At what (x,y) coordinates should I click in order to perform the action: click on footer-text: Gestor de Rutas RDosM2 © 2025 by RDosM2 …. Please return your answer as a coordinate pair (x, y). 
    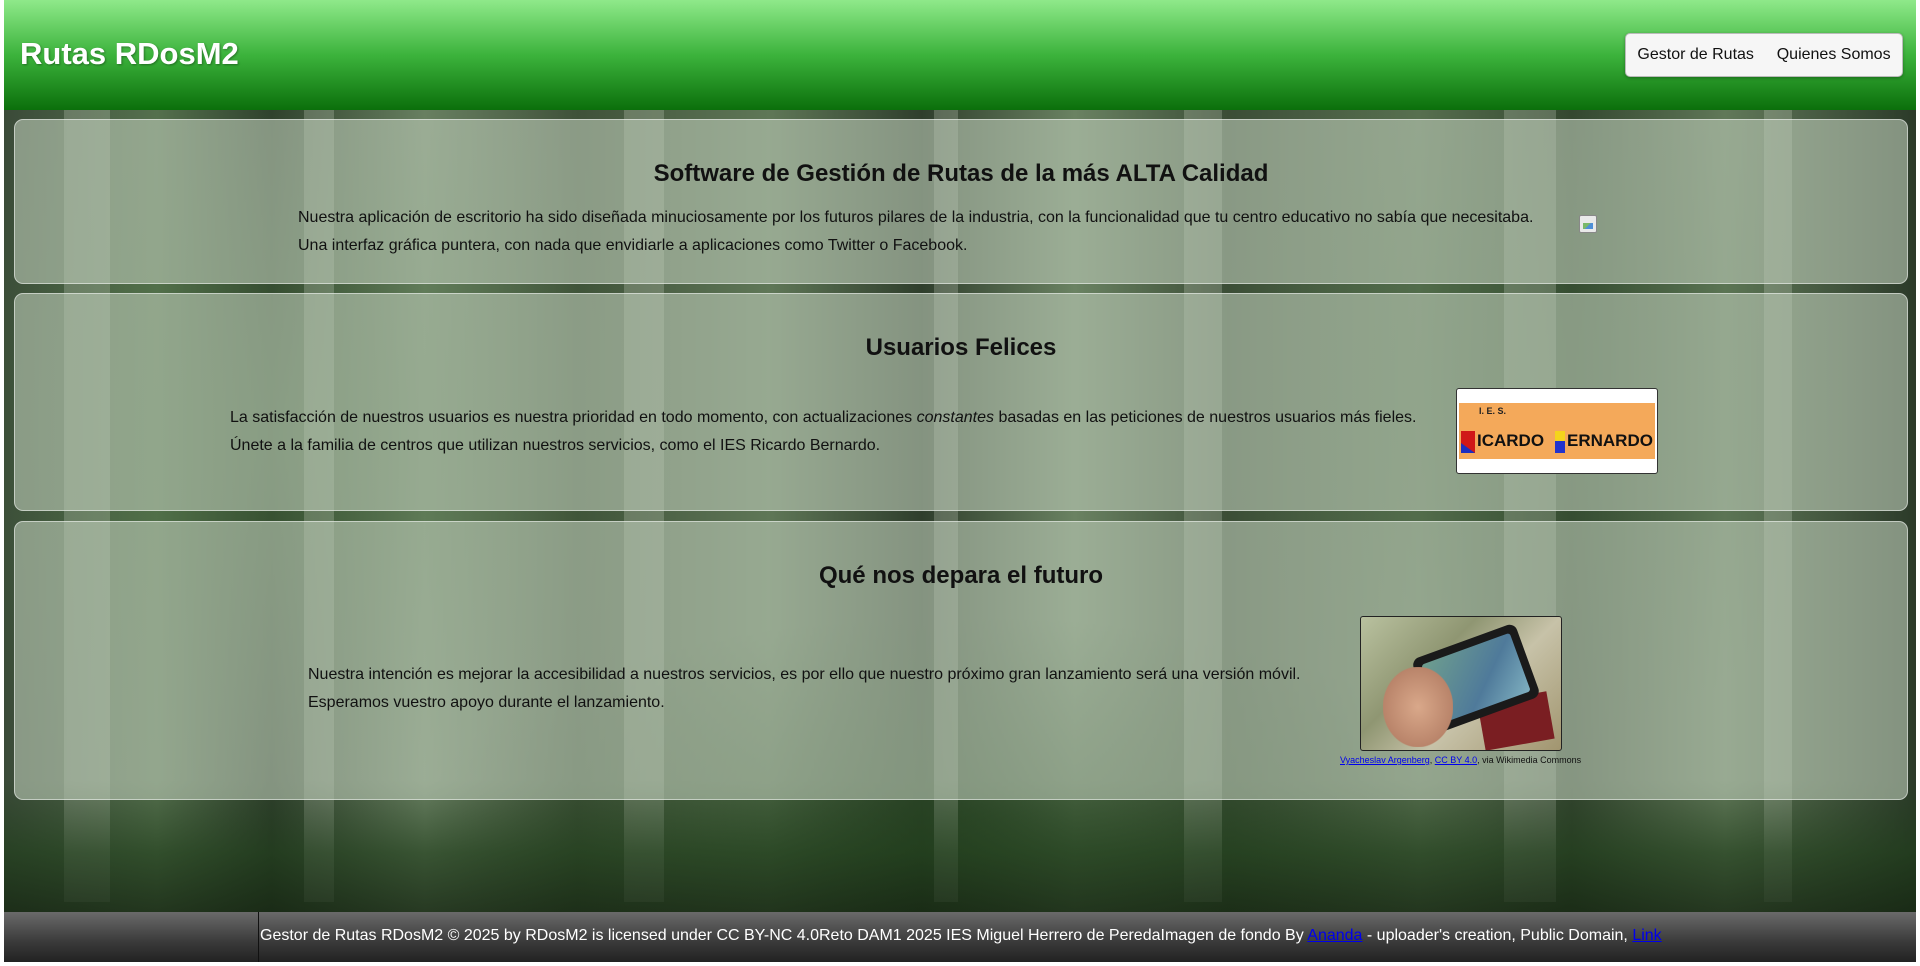
    Looking at the image, I should click on (961, 935).